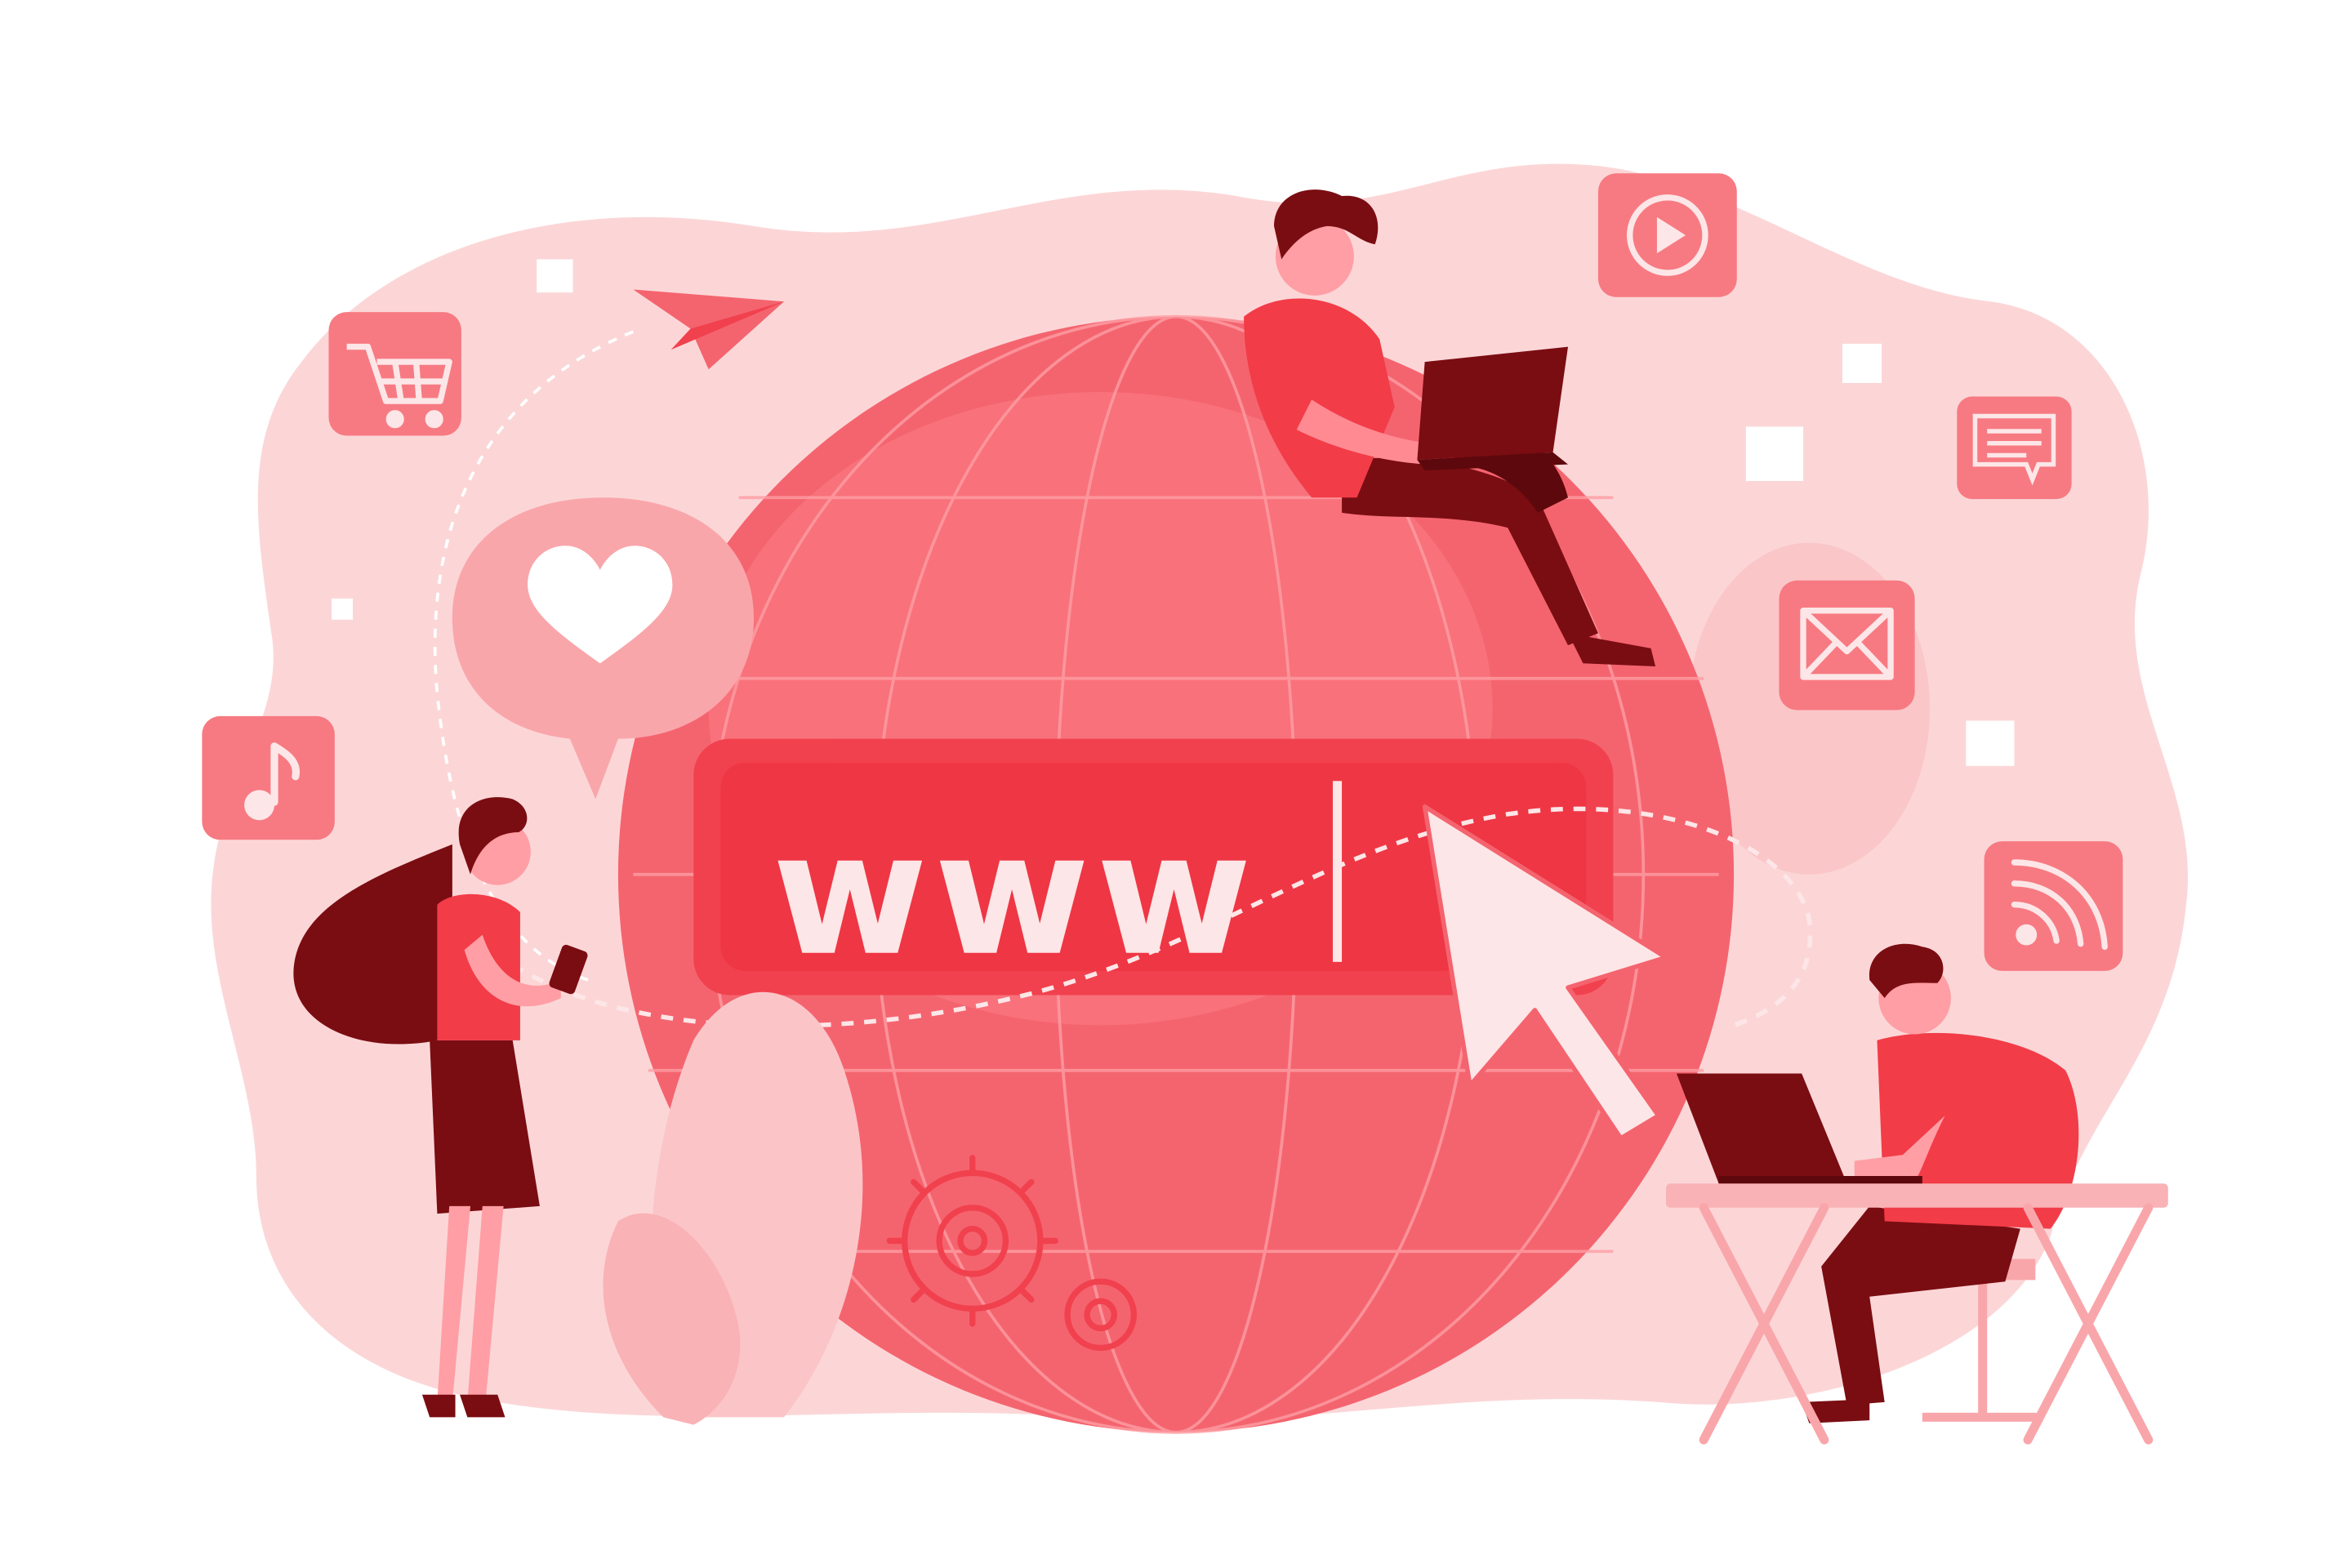 Image resolution: width=2352 pixels, height=1568 pixels. Describe the element at coordinates (2053, 906) in the screenshot. I see `wifi-signal-tile` at that location.